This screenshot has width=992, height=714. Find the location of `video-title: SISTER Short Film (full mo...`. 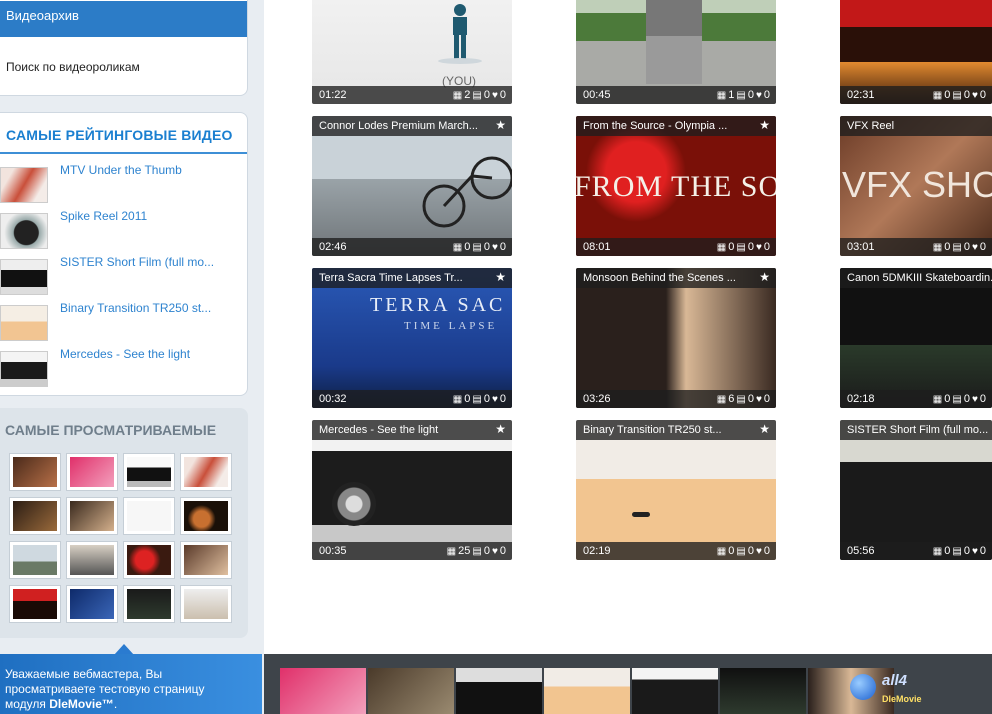

video-title: SISTER Short Film (full mo... is located at coordinates (916, 430).